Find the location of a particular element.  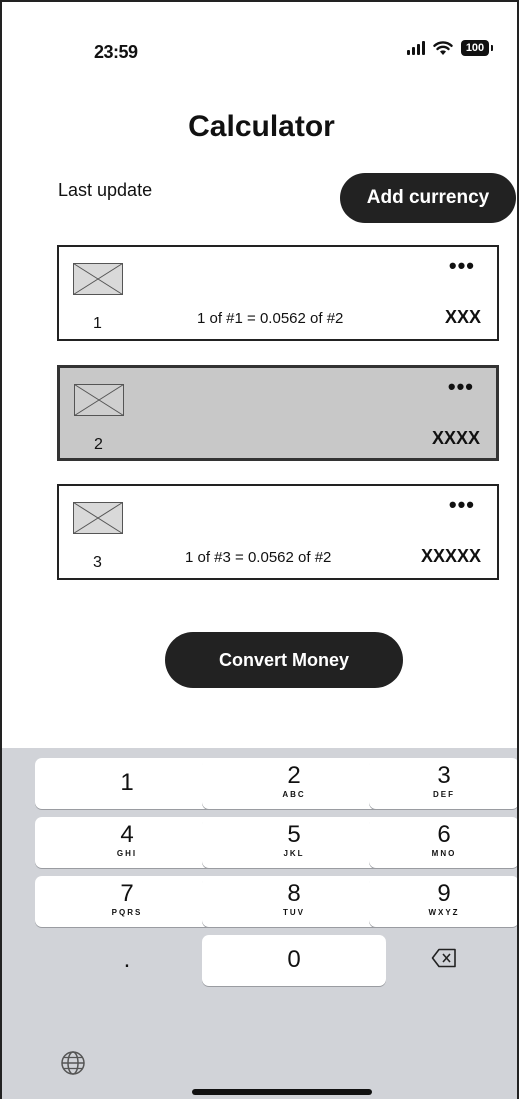

key-0: 0 is located at coordinates (294, 960).